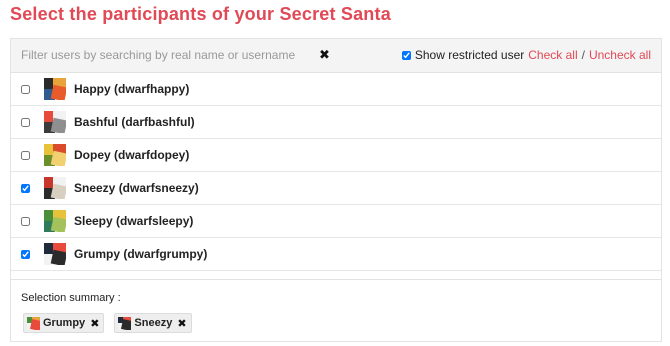 This screenshot has height=346, width=670. Describe the element at coordinates (107, 323) in the screenshot. I see `selected-chips: Grumpy ✖ Sneezy ✖` at that location.